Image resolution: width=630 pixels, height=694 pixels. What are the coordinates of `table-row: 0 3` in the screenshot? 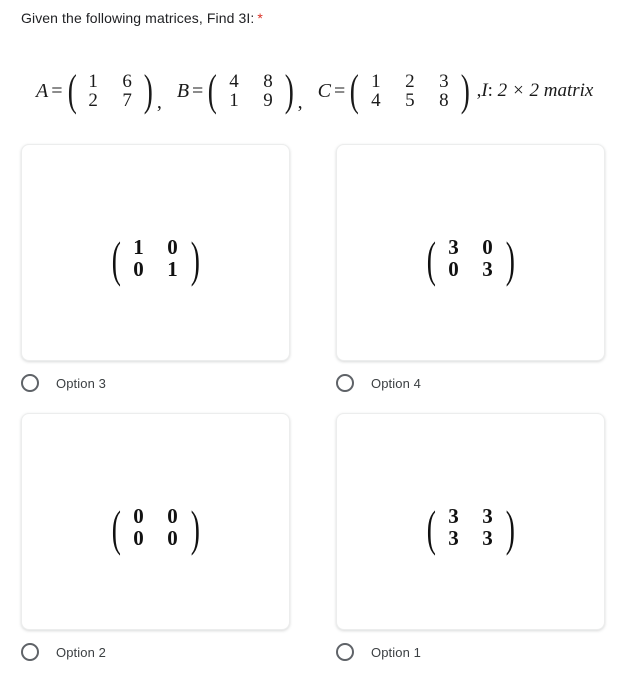 It's located at (471, 268).